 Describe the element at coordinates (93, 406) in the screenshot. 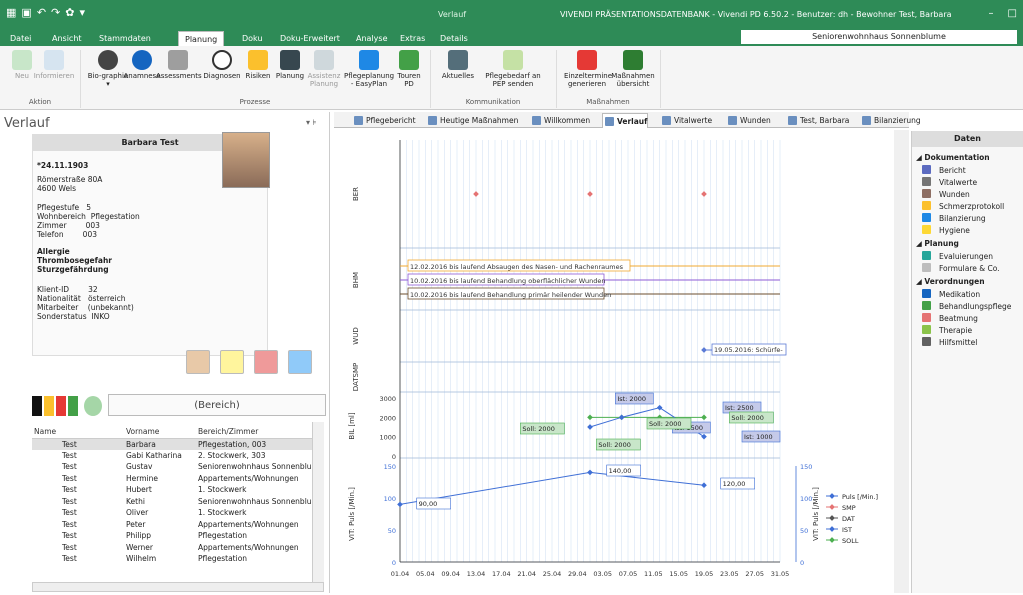

I see `leaf-icon` at that location.